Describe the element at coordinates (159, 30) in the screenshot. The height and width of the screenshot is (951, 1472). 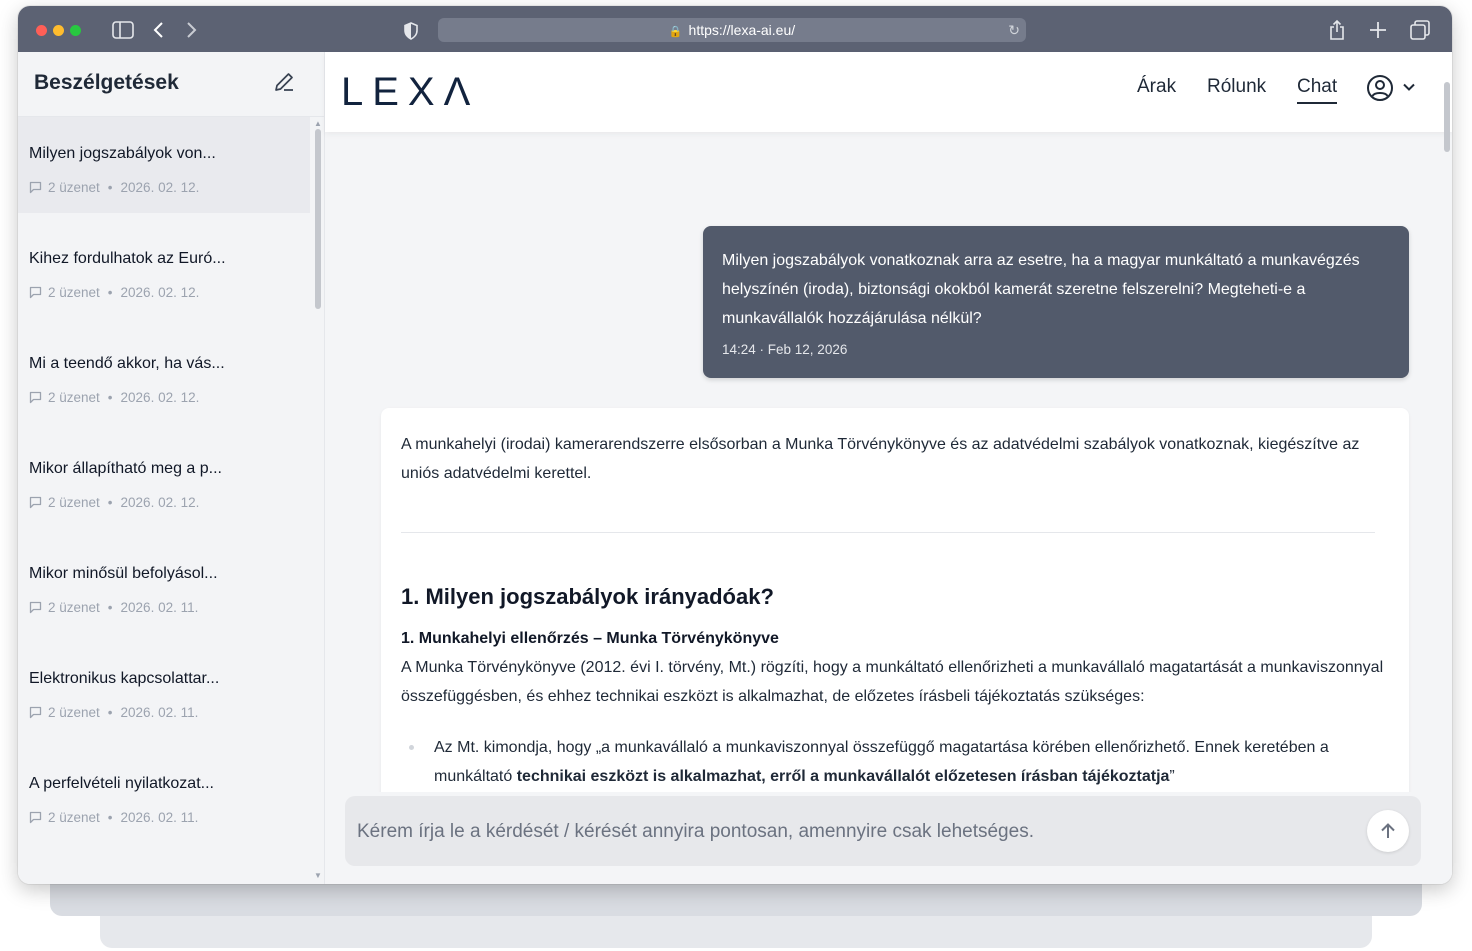
I see `back-icon` at that location.